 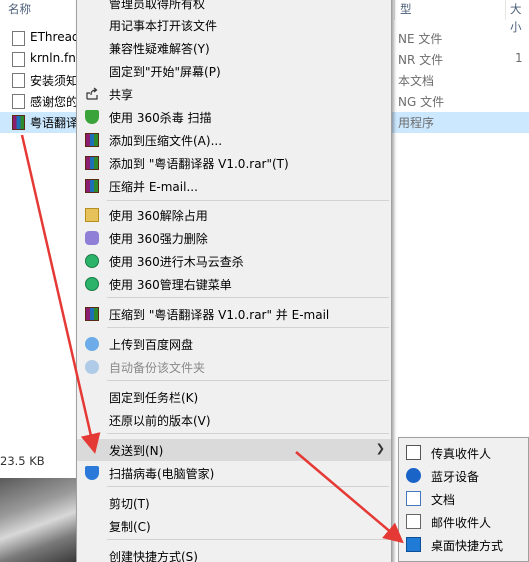 I want to click on annotation-arrow-to-desktop-shortcut, so click(x=349, y=497).